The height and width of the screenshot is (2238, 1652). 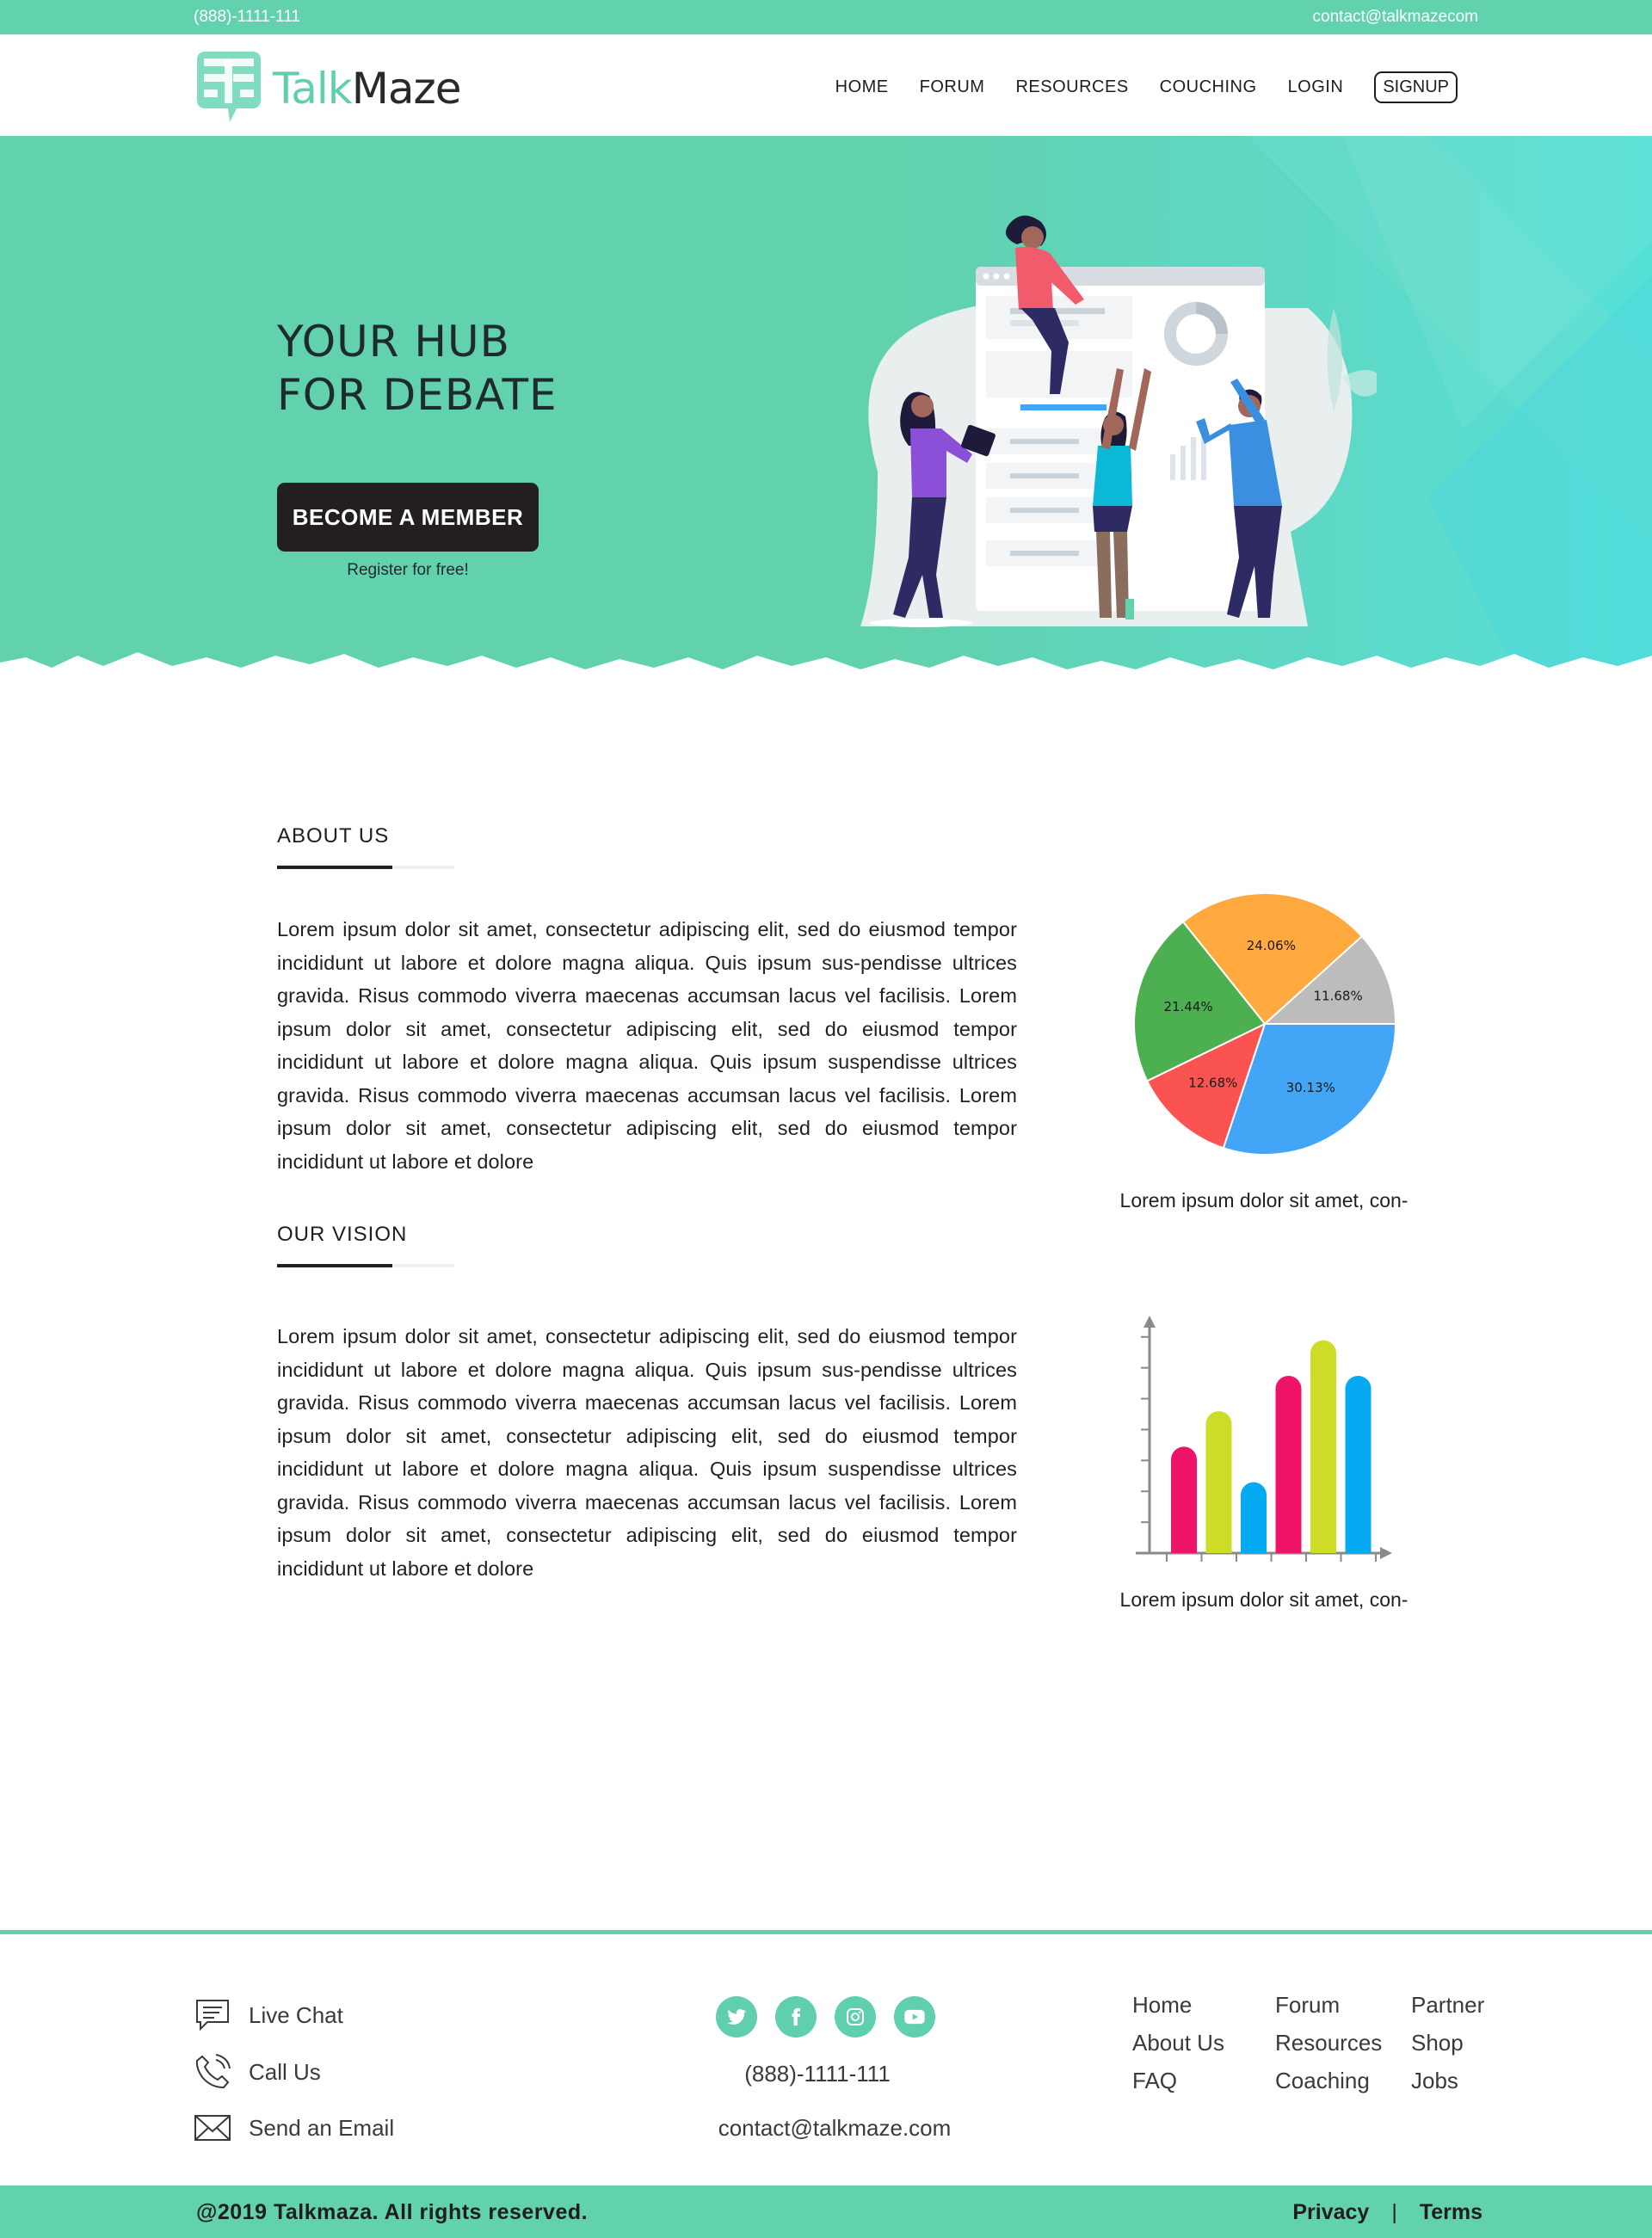 I want to click on about-heading-rule, so click(x=365, y=867).